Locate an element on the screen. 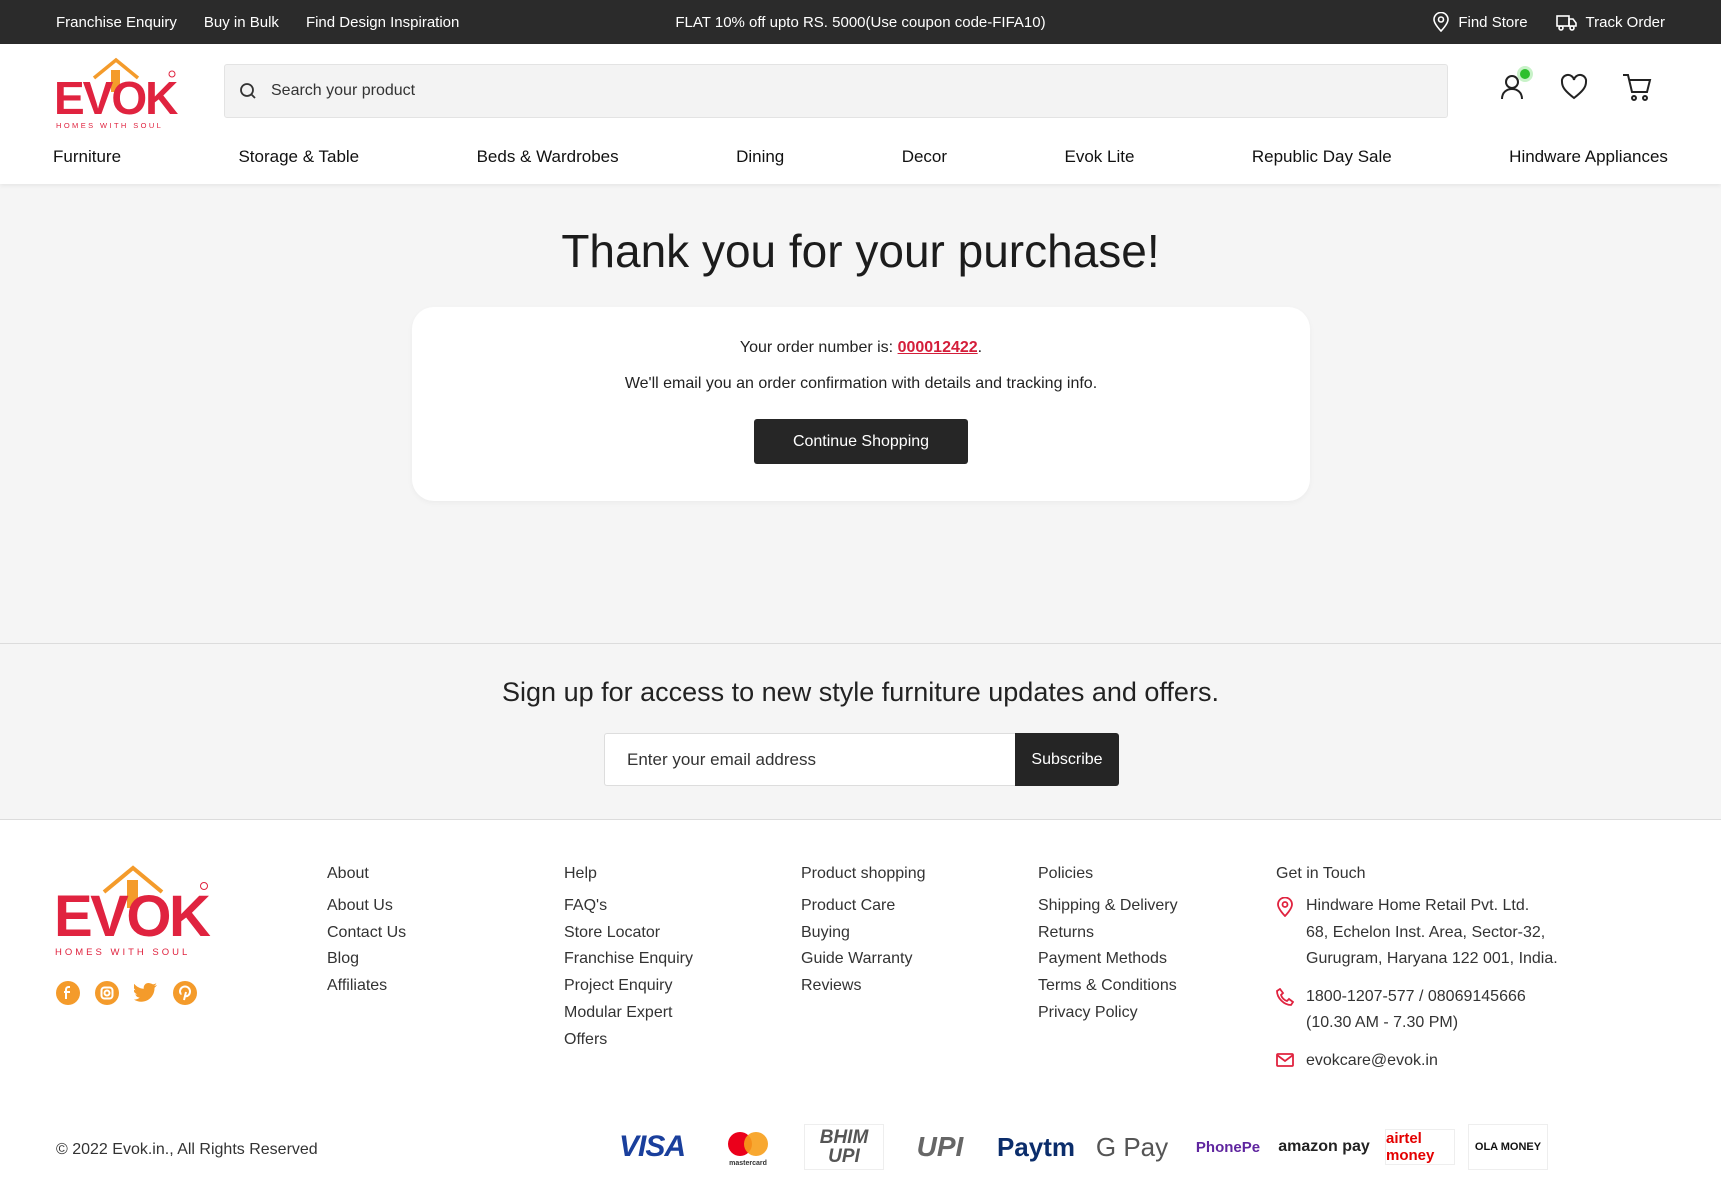 The width and height of the screenshot is (1721, 1200). footer-link-payment-methods: Payment Methods is located at coordinates (1108, 959).